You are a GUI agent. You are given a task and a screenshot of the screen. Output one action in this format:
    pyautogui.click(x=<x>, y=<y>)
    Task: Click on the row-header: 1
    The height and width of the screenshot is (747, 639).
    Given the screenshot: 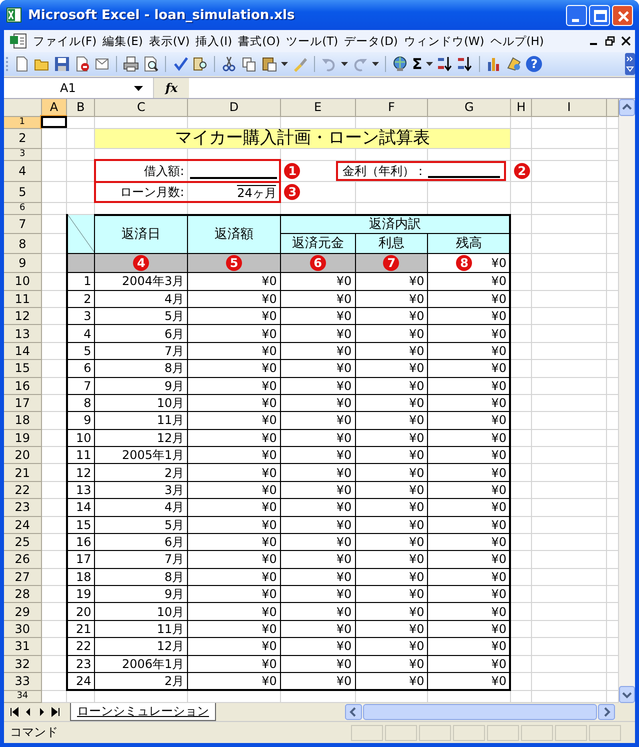 What is the action you would take?
    pyautogui.click(x=23, y=122)
    